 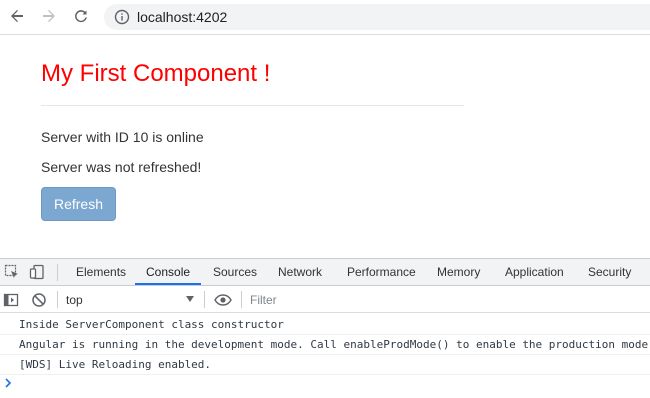 What do you see at coordinates (122, 17) in the screenshot?
I see `info-icon` at bounding box center [122, 17].